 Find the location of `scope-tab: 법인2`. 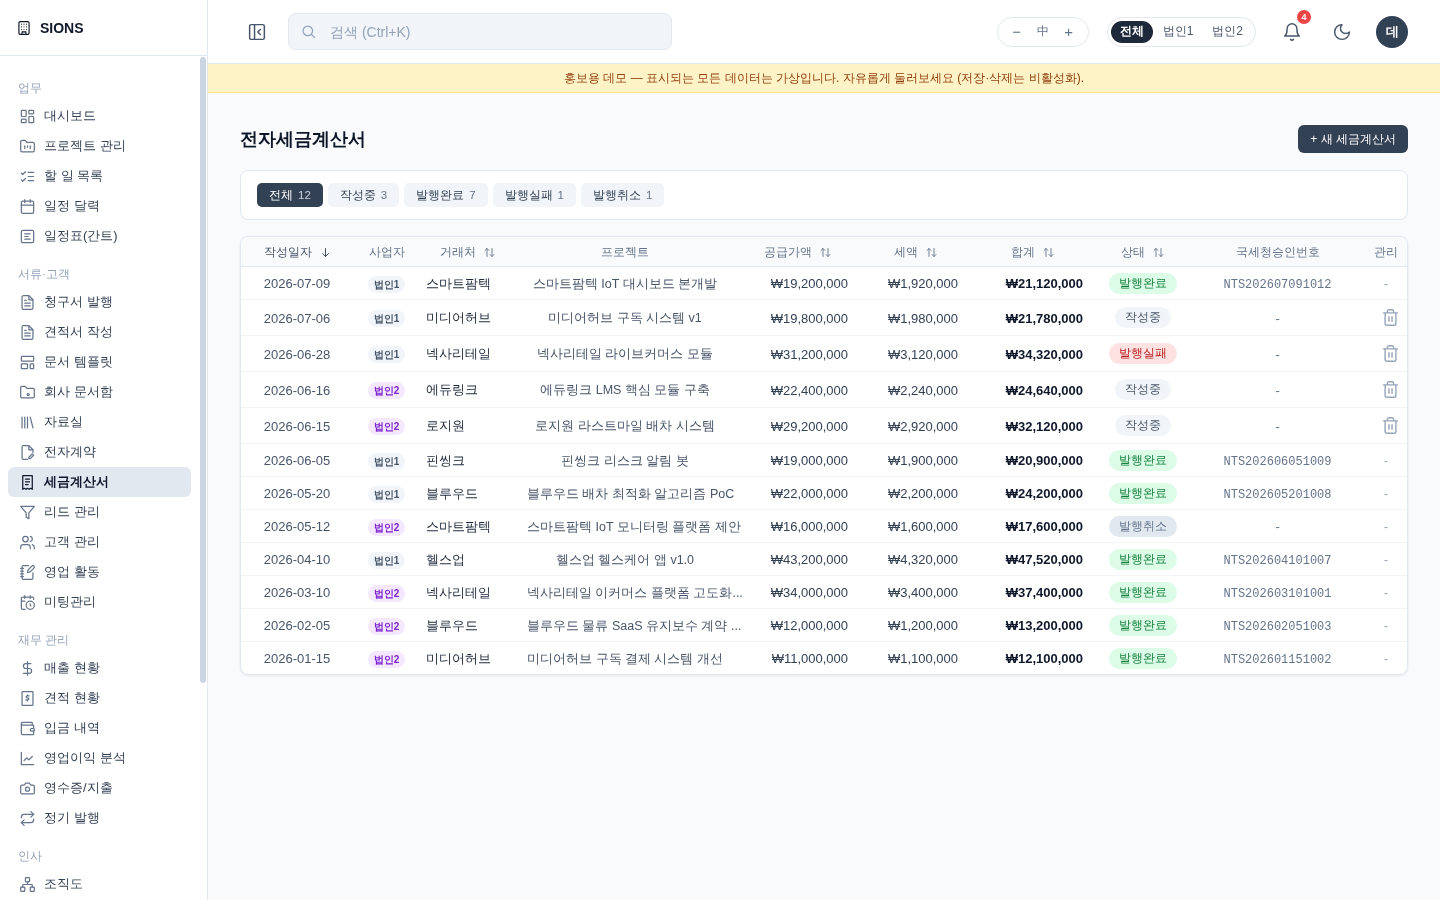

scope-tab: 법인2 is located at coordinates (1227, 31).